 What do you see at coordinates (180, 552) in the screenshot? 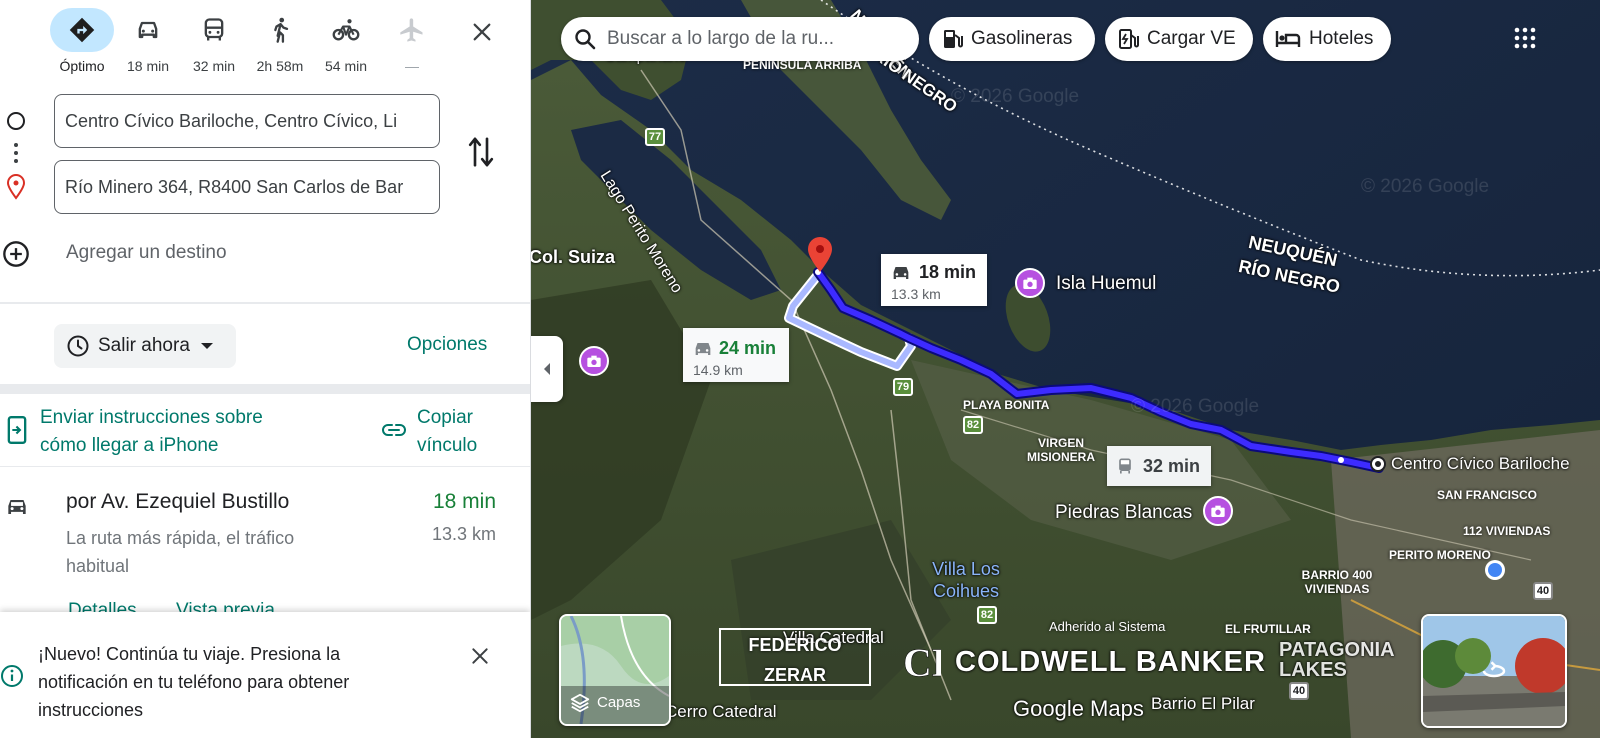
I see `route-description: La ruta más rápida, el tráfico habitual` at bounding box center [180, 552].